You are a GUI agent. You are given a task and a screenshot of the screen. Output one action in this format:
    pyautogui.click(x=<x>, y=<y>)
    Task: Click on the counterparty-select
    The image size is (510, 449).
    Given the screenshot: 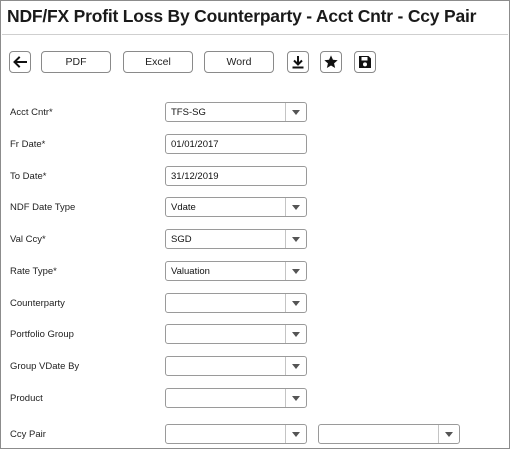 What is the action you would take?
    pyautogui.click(x=236, y=303)
    